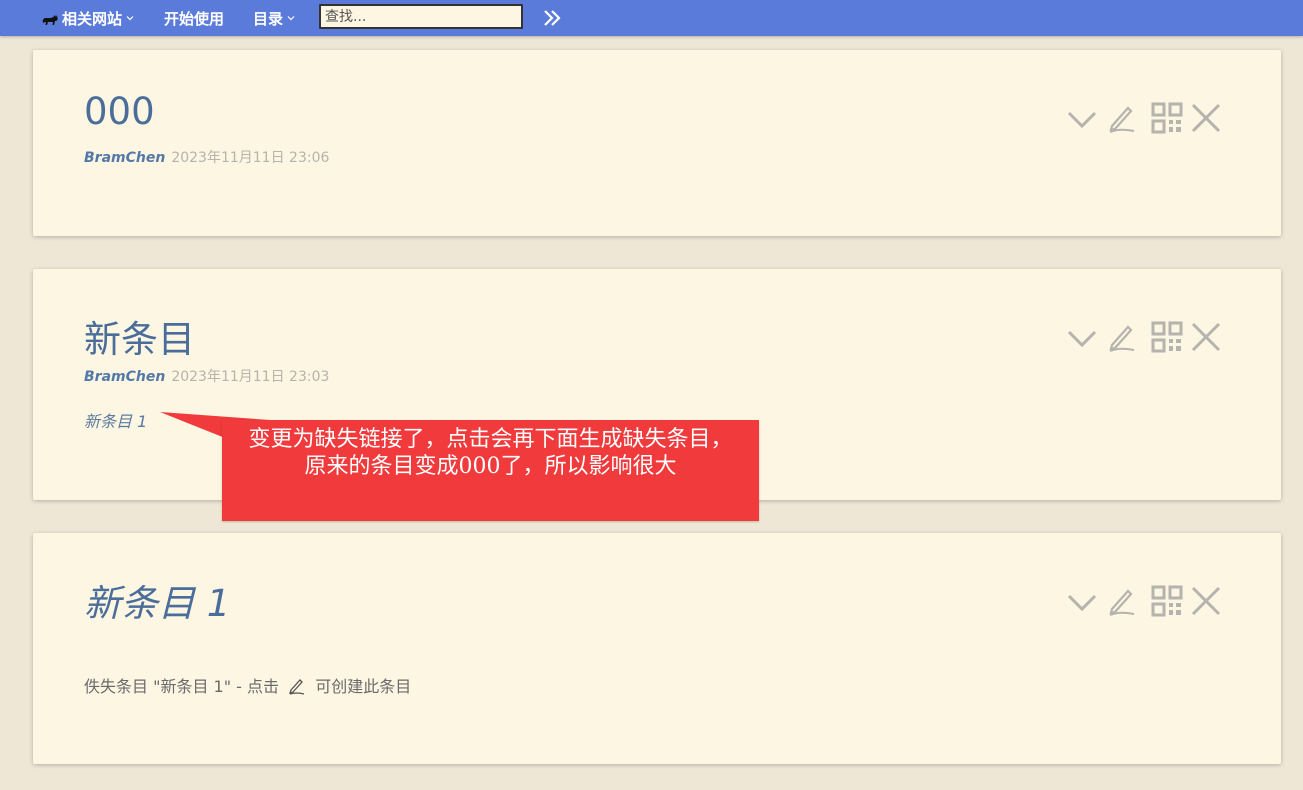 Image resolution: width=1303 pixels, height=790 pixels. I want to click on missing-notice-prefix: 佚失条目 "新条目 1" - 点击, so click(182, 686).